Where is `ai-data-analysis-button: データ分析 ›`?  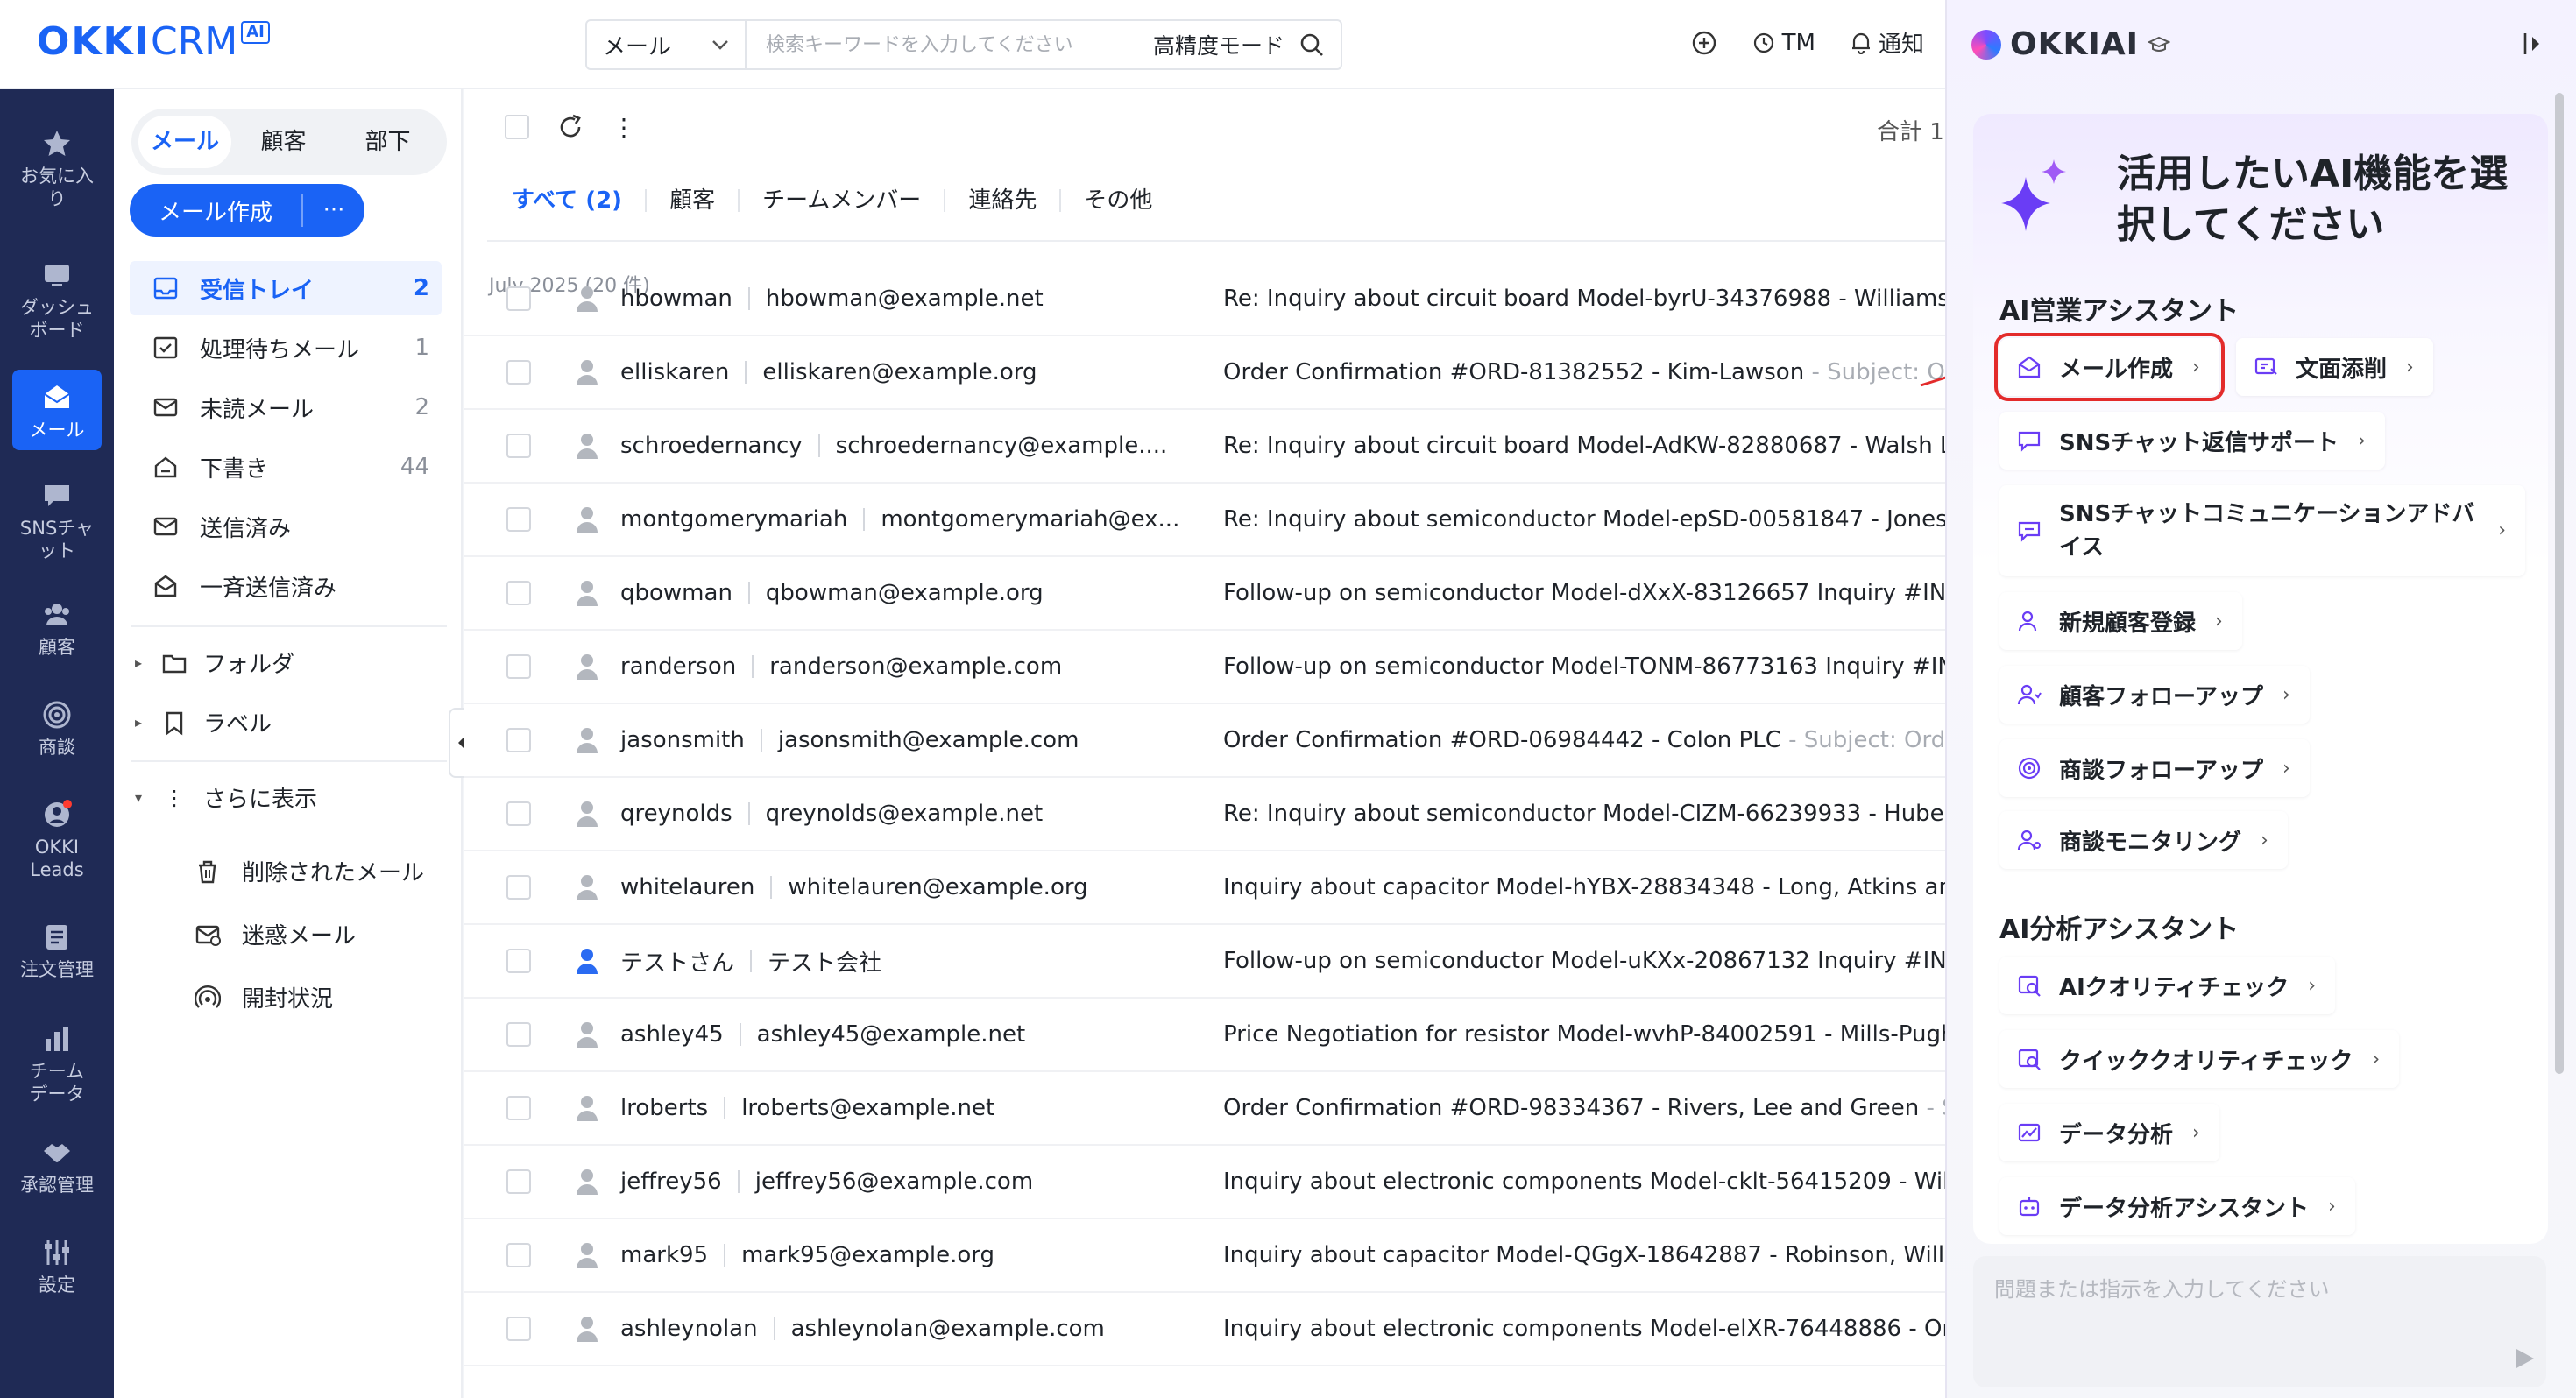
ai-data-analysis-button: データ分析 › is located at coordinates (2109, 1132).